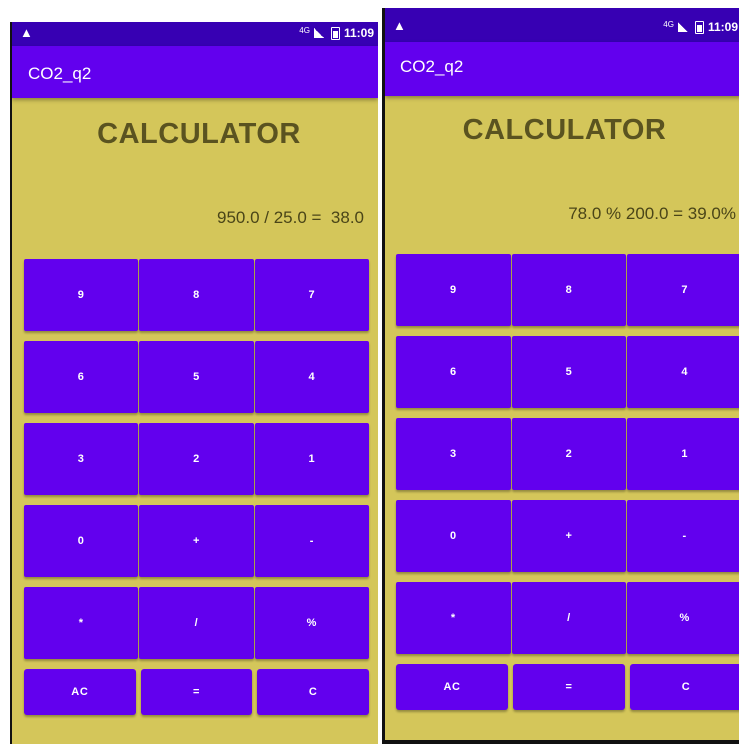 The width and height of the screenshot is (739, 744). Describe the element at coordinates (290, 217) in the screenshot. I see `result-display: 950.0 / 25.0 = 38.0` at that location.